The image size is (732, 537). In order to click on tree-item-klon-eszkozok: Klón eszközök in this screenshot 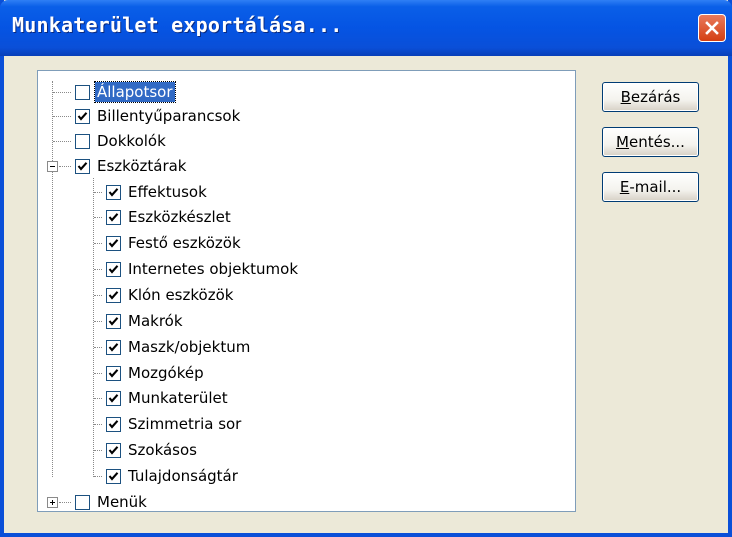, I will do `click(170, 295)`.